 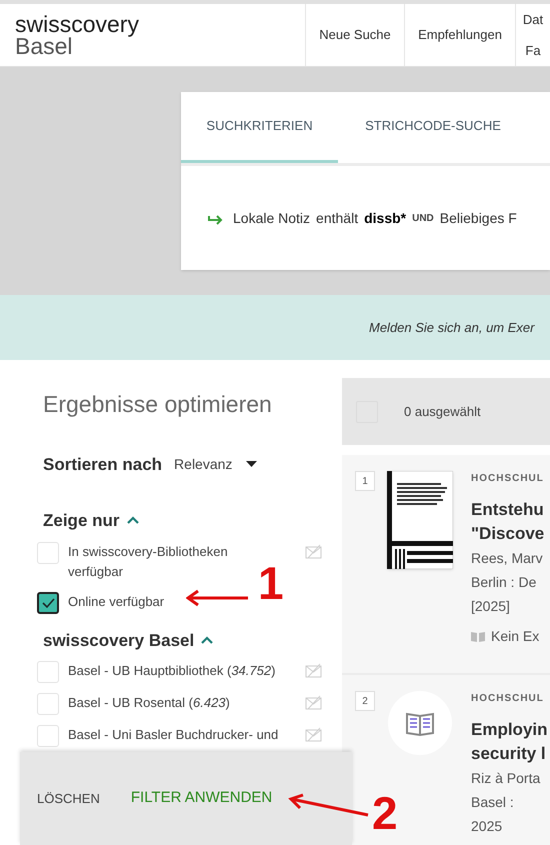 What do you see at coordinates (478, 218) in the screenshot?
I see `query-field: Beliebiges F` at bounding box center [478, 218].